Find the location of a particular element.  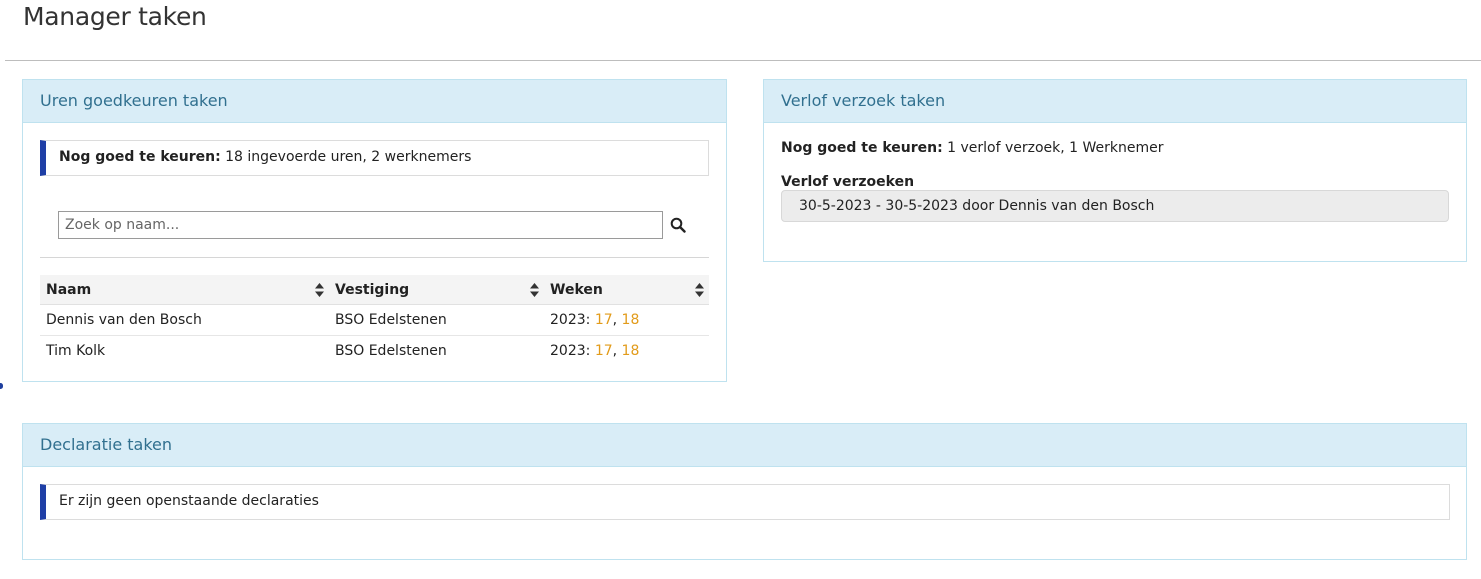

edge-indicator is located at coordinates (1, 386).